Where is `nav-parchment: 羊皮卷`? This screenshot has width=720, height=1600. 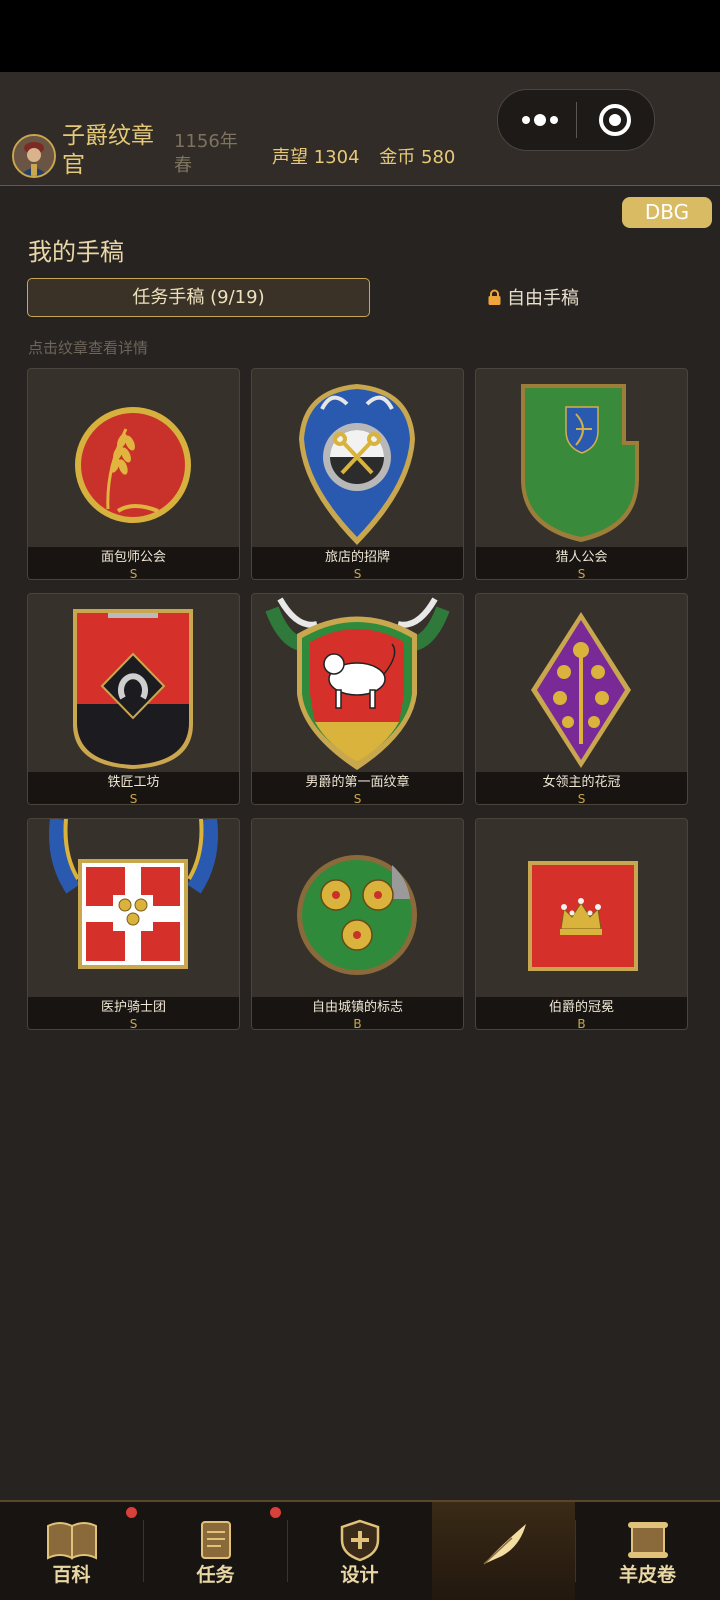
nav-parchment: 羊皮卷 is located at coordinates (647, 1551).